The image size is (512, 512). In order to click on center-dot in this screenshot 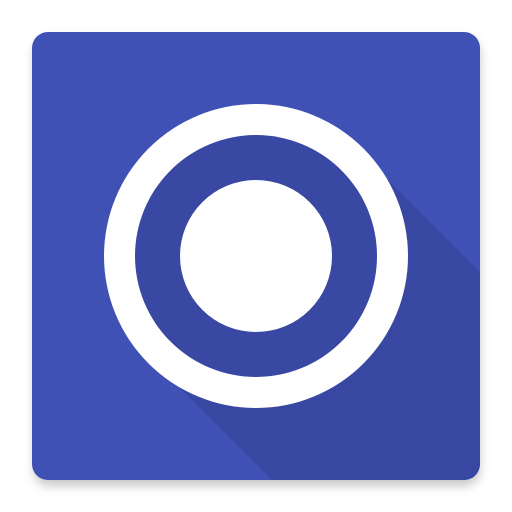, I will do `click(256, 256)`.